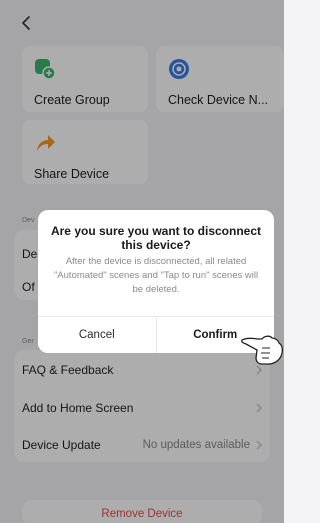 This screenshot has height=523, width=320. What do you see at coordinates (97, 335) in the screenshot?
I see `cancel-button: Cancel` at bounding box center [97, 335].